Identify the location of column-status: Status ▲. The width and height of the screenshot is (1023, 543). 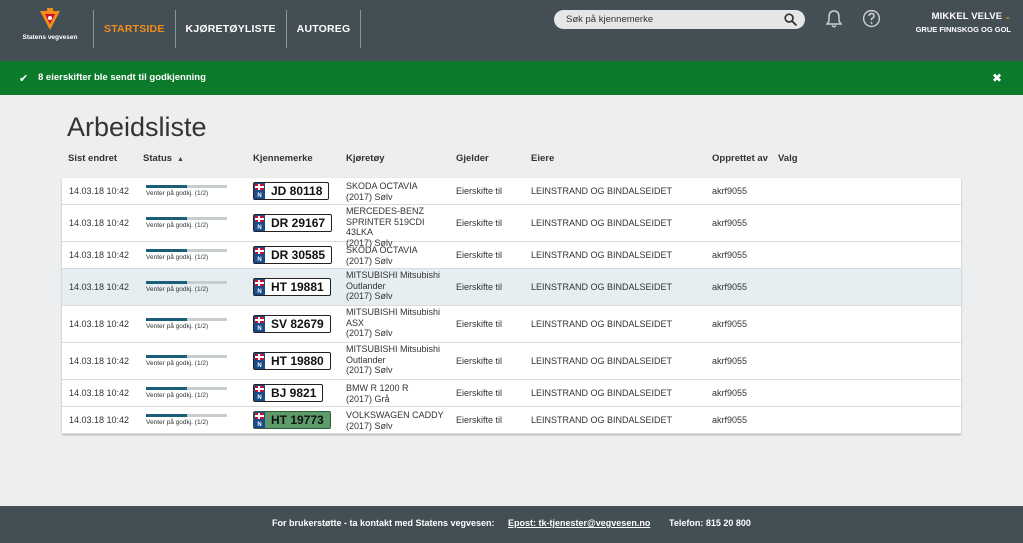
(163, 158).